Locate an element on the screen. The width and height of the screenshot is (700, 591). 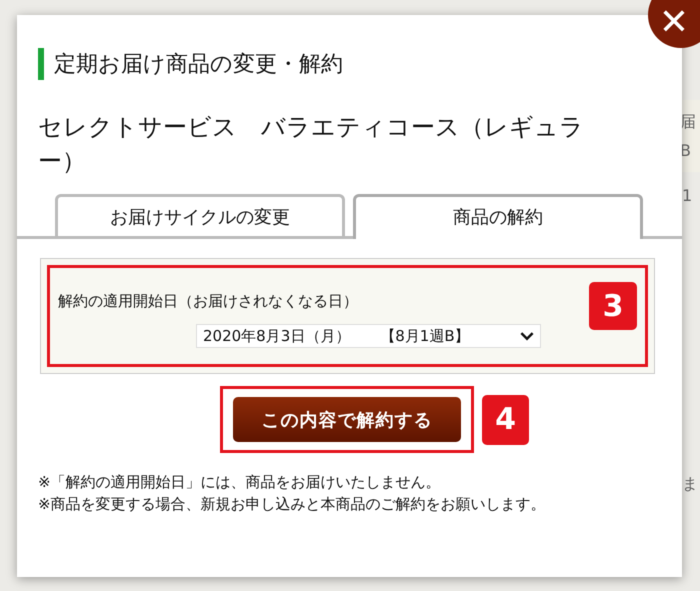
dialog-title: 定期お届け商品の変更・解約 is located at coordinates (198, 65).